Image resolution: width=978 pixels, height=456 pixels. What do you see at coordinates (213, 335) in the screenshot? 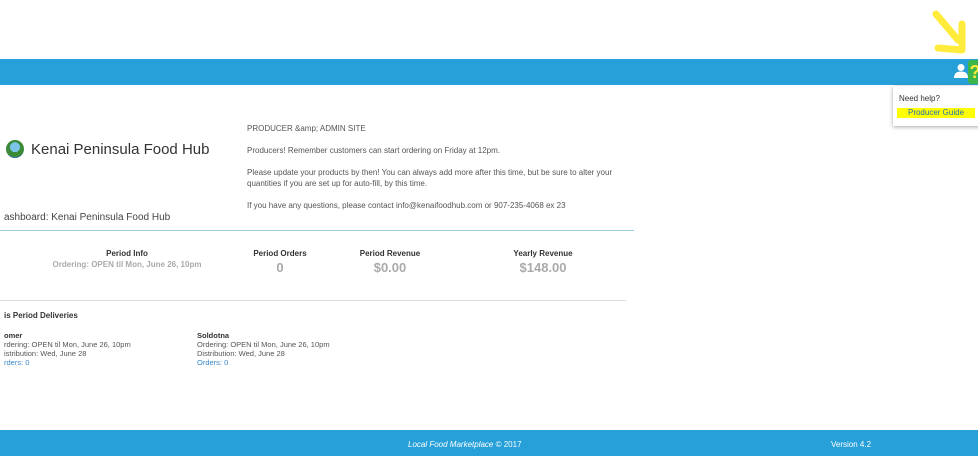
I see `delivery-name: Soldotna` at bounding box center [213, 335].